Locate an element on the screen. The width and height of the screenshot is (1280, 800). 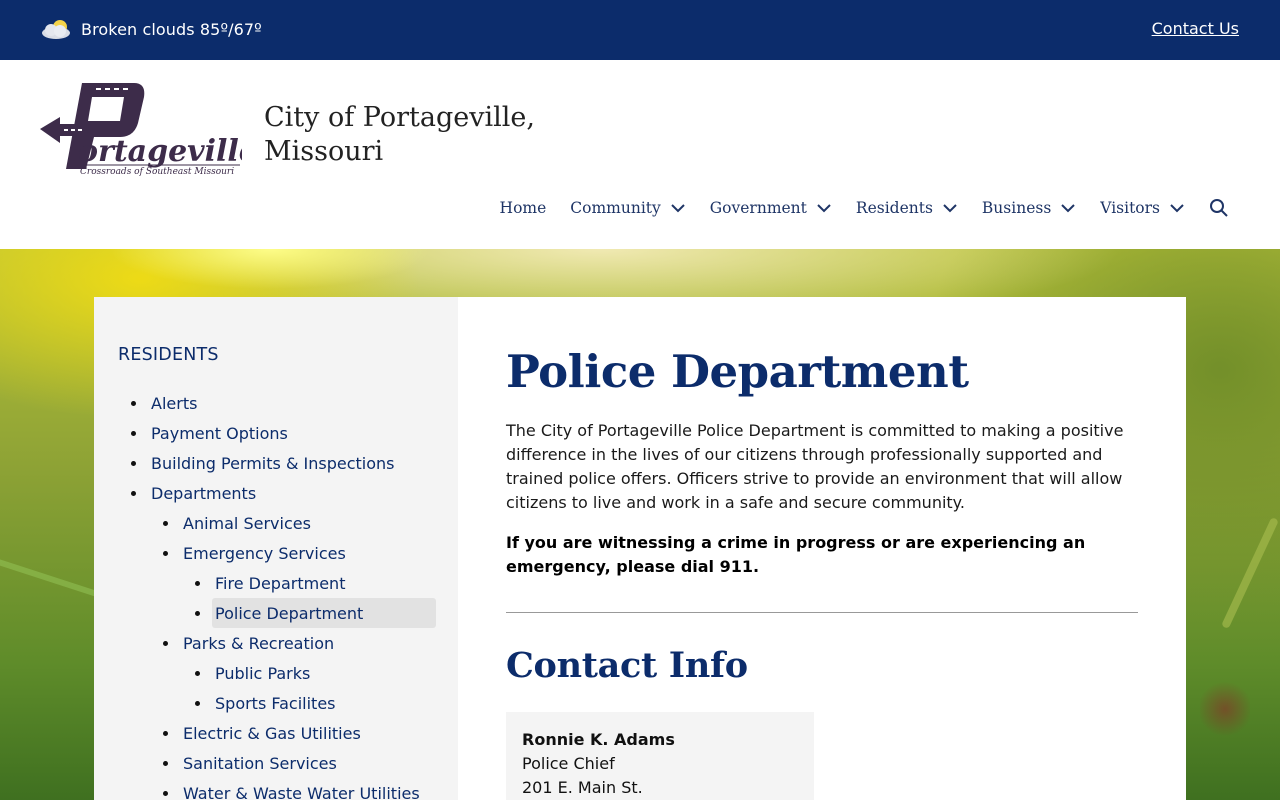
nav-residents: Residents is located at coordinates (907, 208).